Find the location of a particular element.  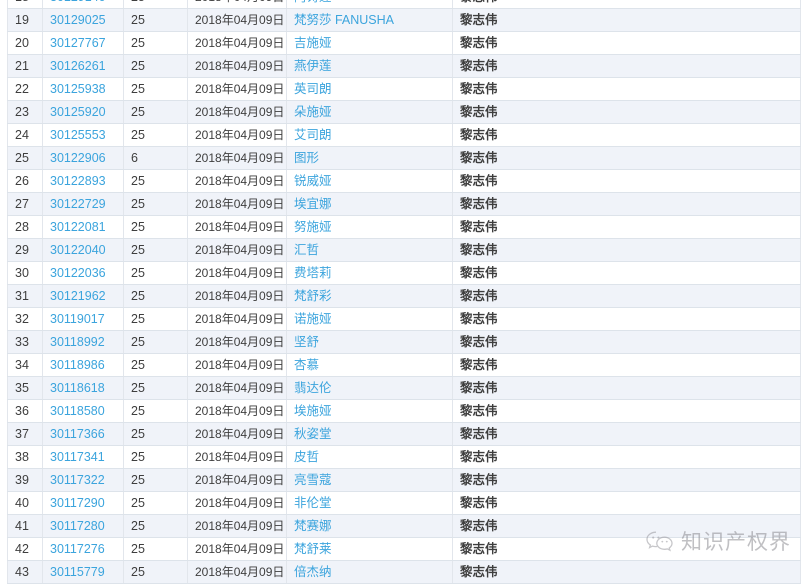

cell-trademark-name: 图形 is located at coordinates (369, 158).